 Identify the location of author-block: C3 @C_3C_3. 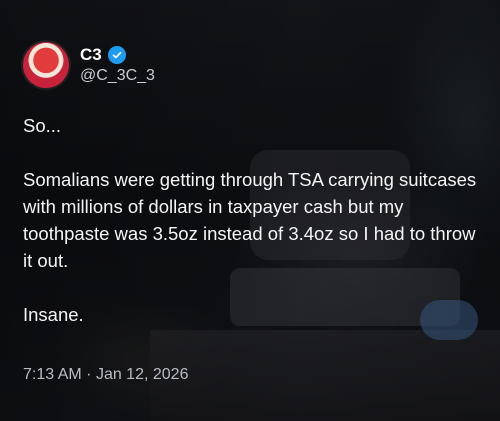
(117, 65).